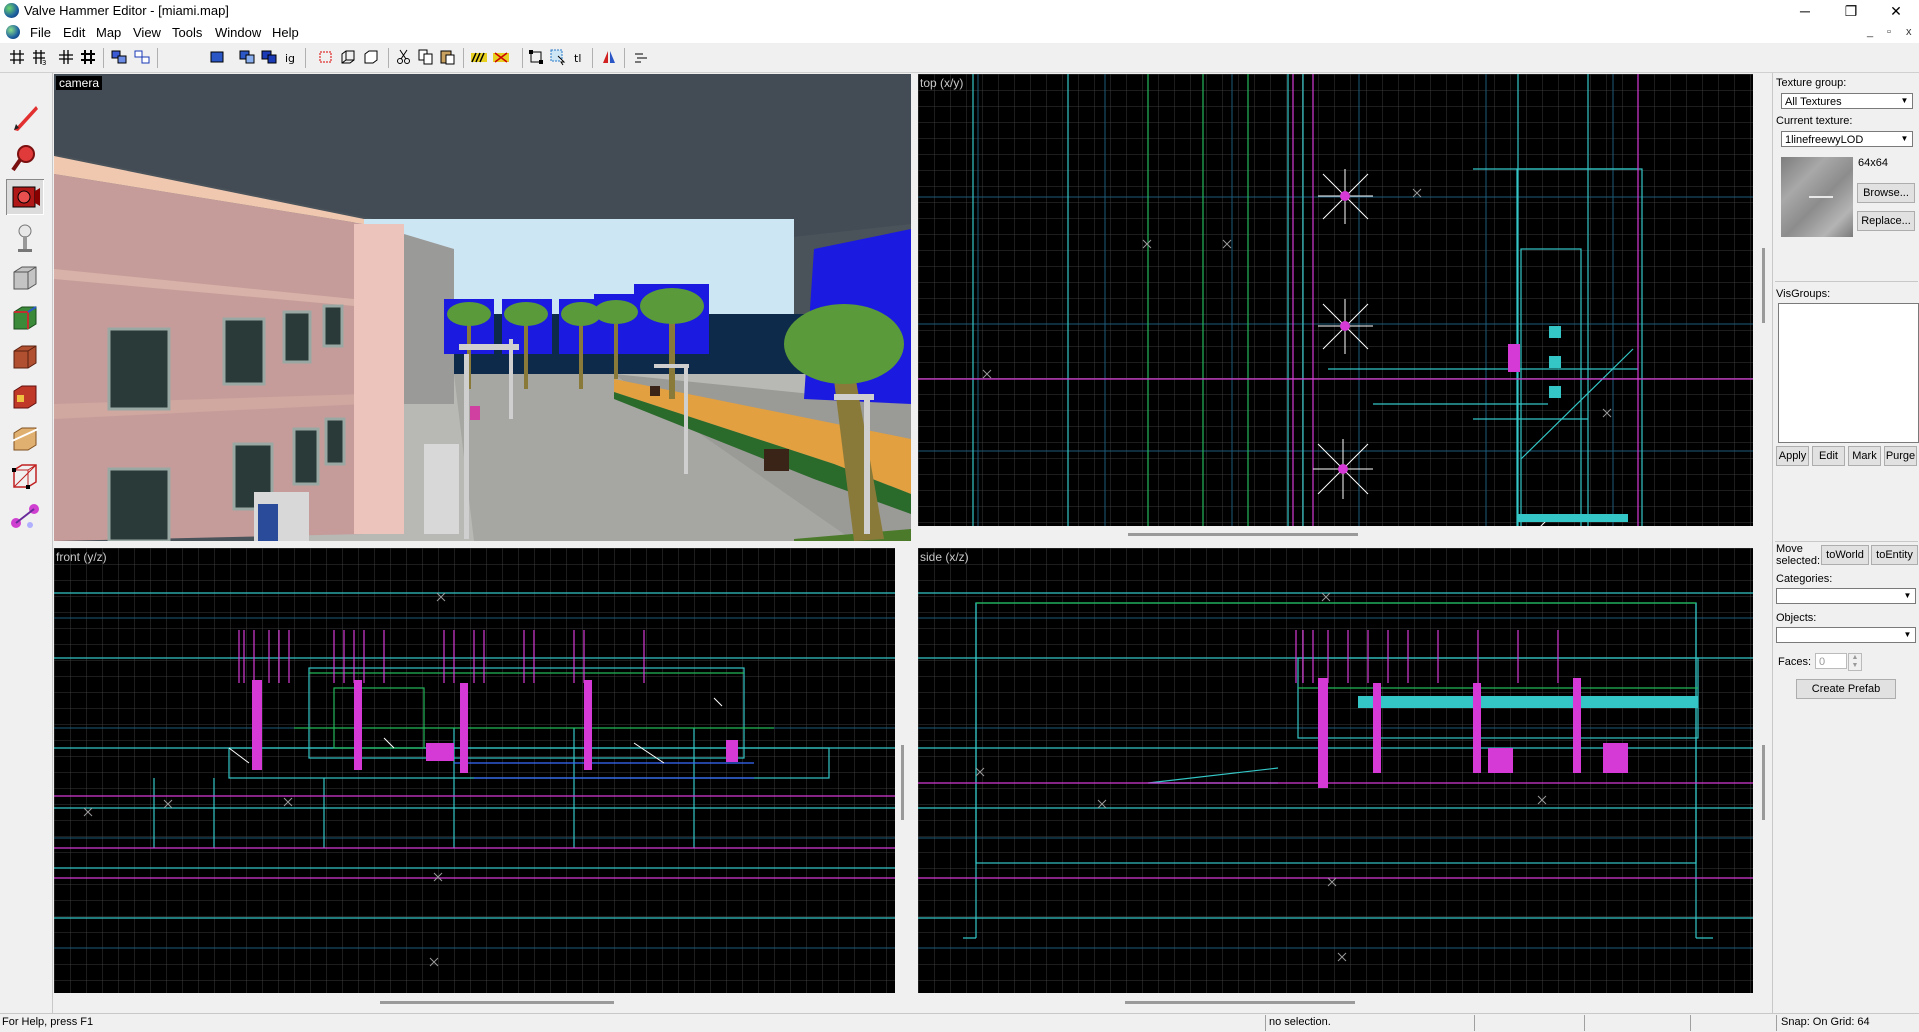 This screenshot has width=1919, height=1032. Describe the element at coordinates (147, 32) in the screenshot. I see `menu-view: View` at that location.